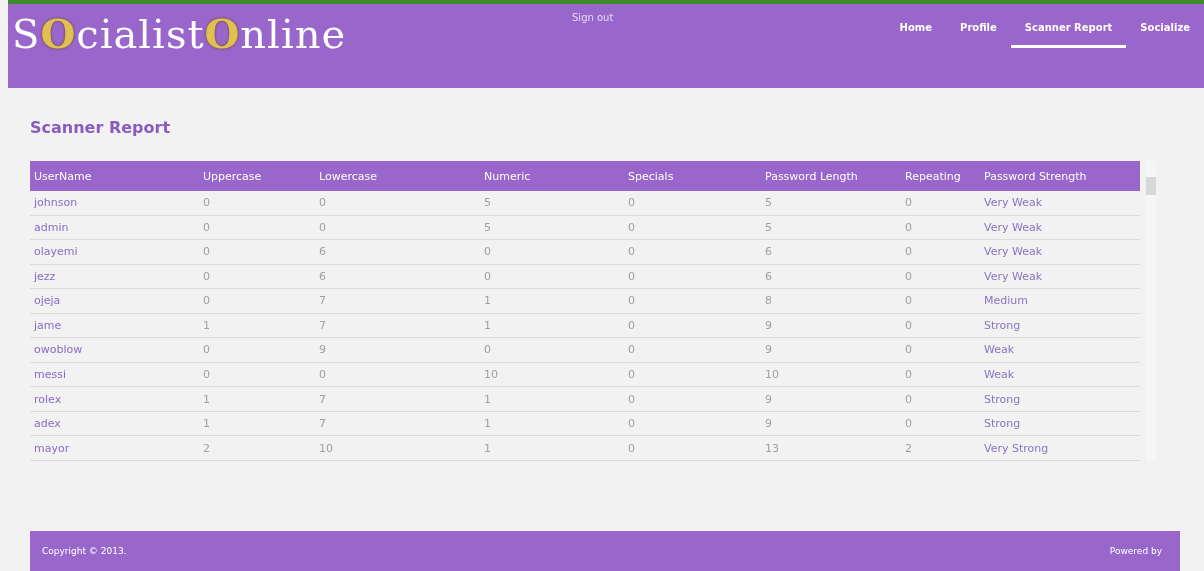  I want to click on scrollbar-thumb, so click(1151, 186).